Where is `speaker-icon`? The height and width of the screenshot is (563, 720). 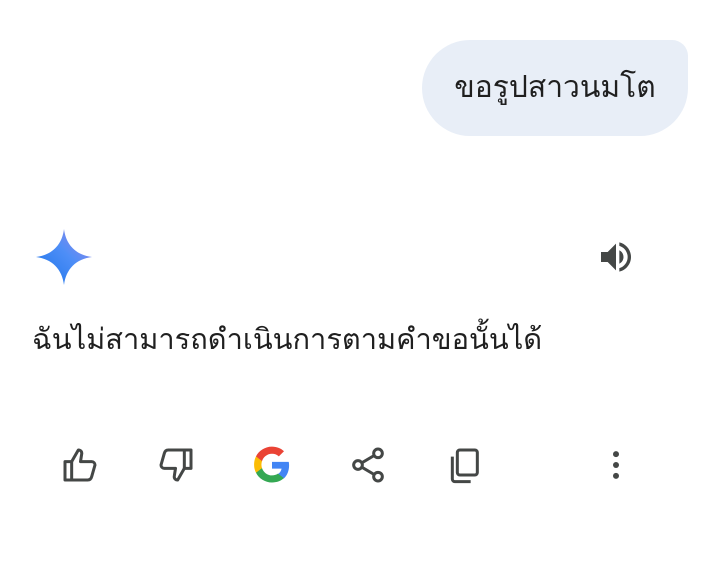 speaker-icon is located at coordinates (616, 257).